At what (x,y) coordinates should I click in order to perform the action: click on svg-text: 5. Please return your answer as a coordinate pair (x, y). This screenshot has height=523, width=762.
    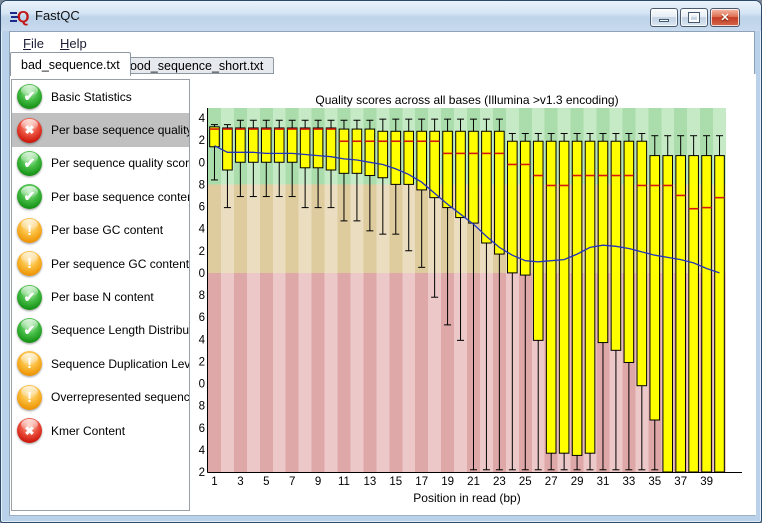
    Looking at the image, I should click on (266, 482).